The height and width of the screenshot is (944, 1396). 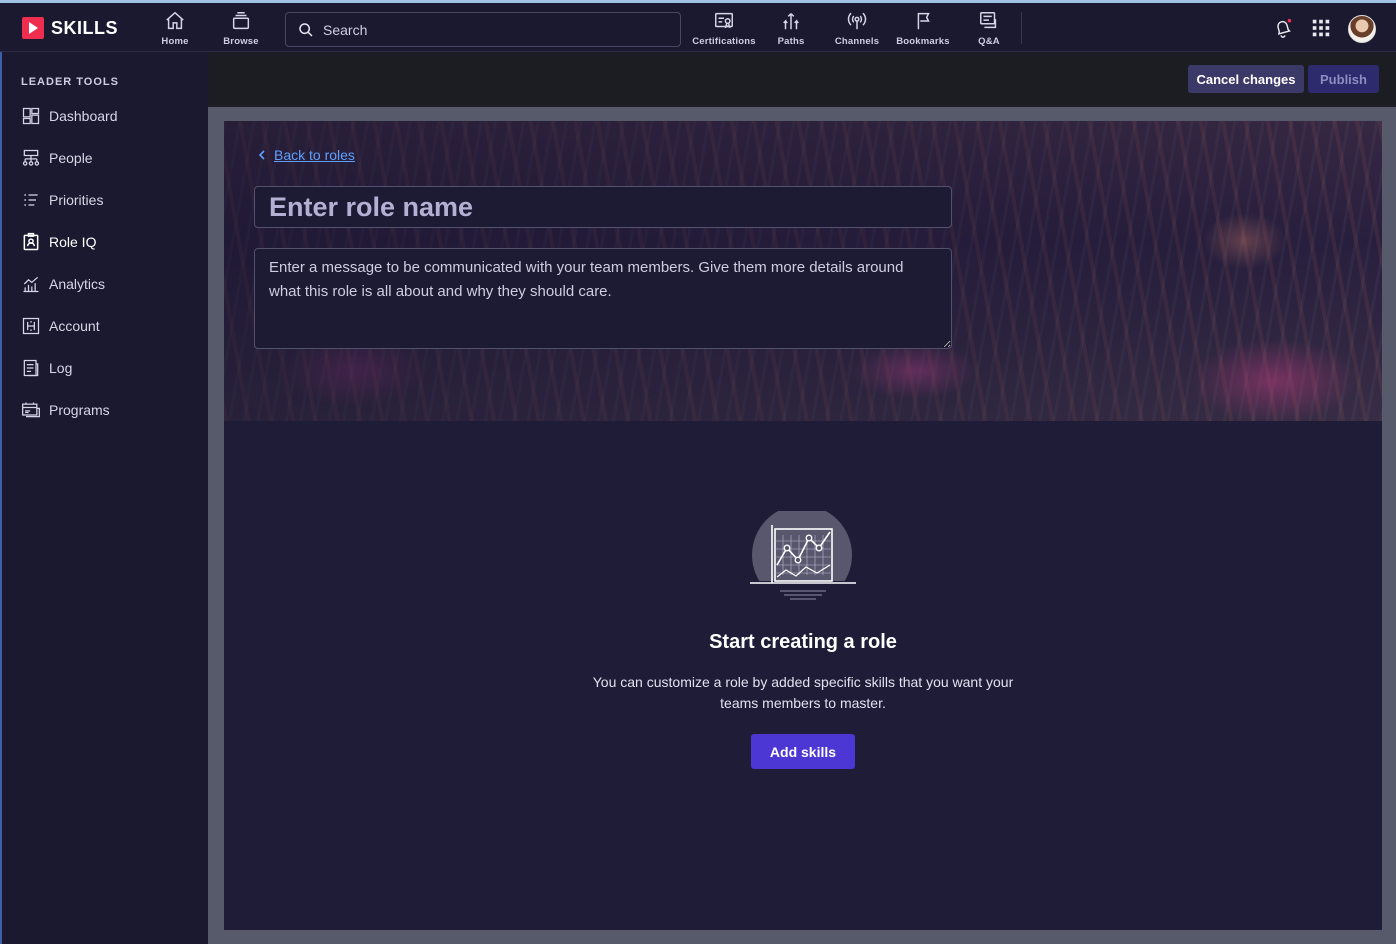 I want to click on certifications-icon, so click(x=724, y=20).